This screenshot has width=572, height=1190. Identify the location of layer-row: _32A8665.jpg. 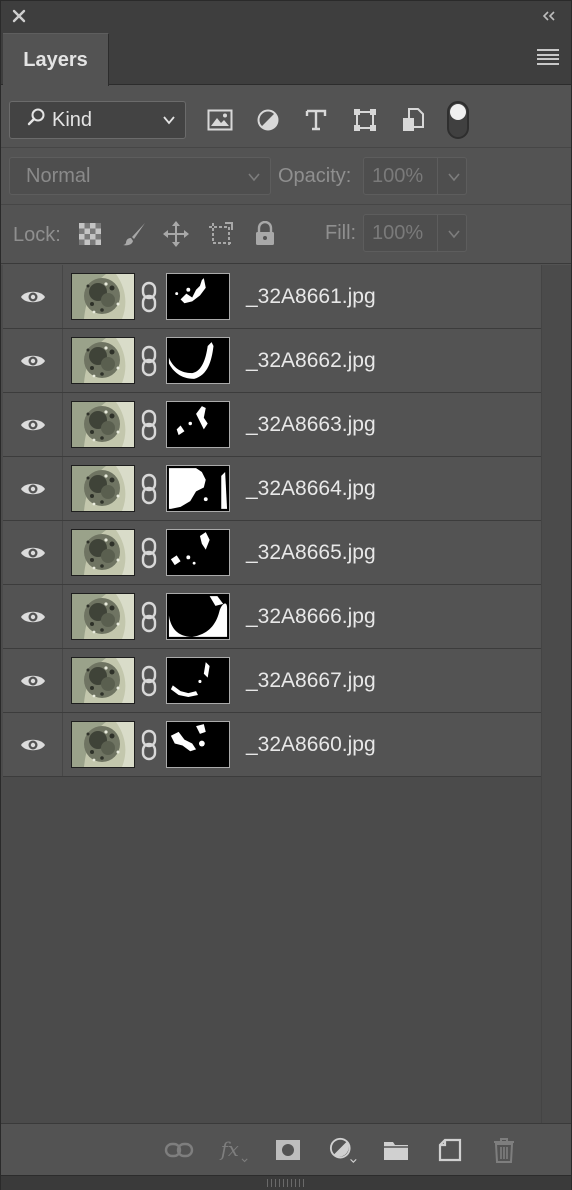
(272, 553).